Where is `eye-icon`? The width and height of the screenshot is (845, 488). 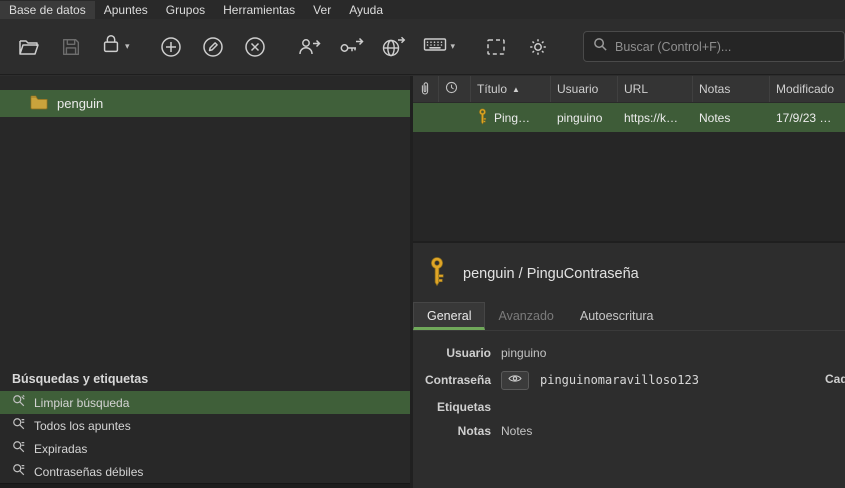
eye-icon is located at coordinates (515, 380).